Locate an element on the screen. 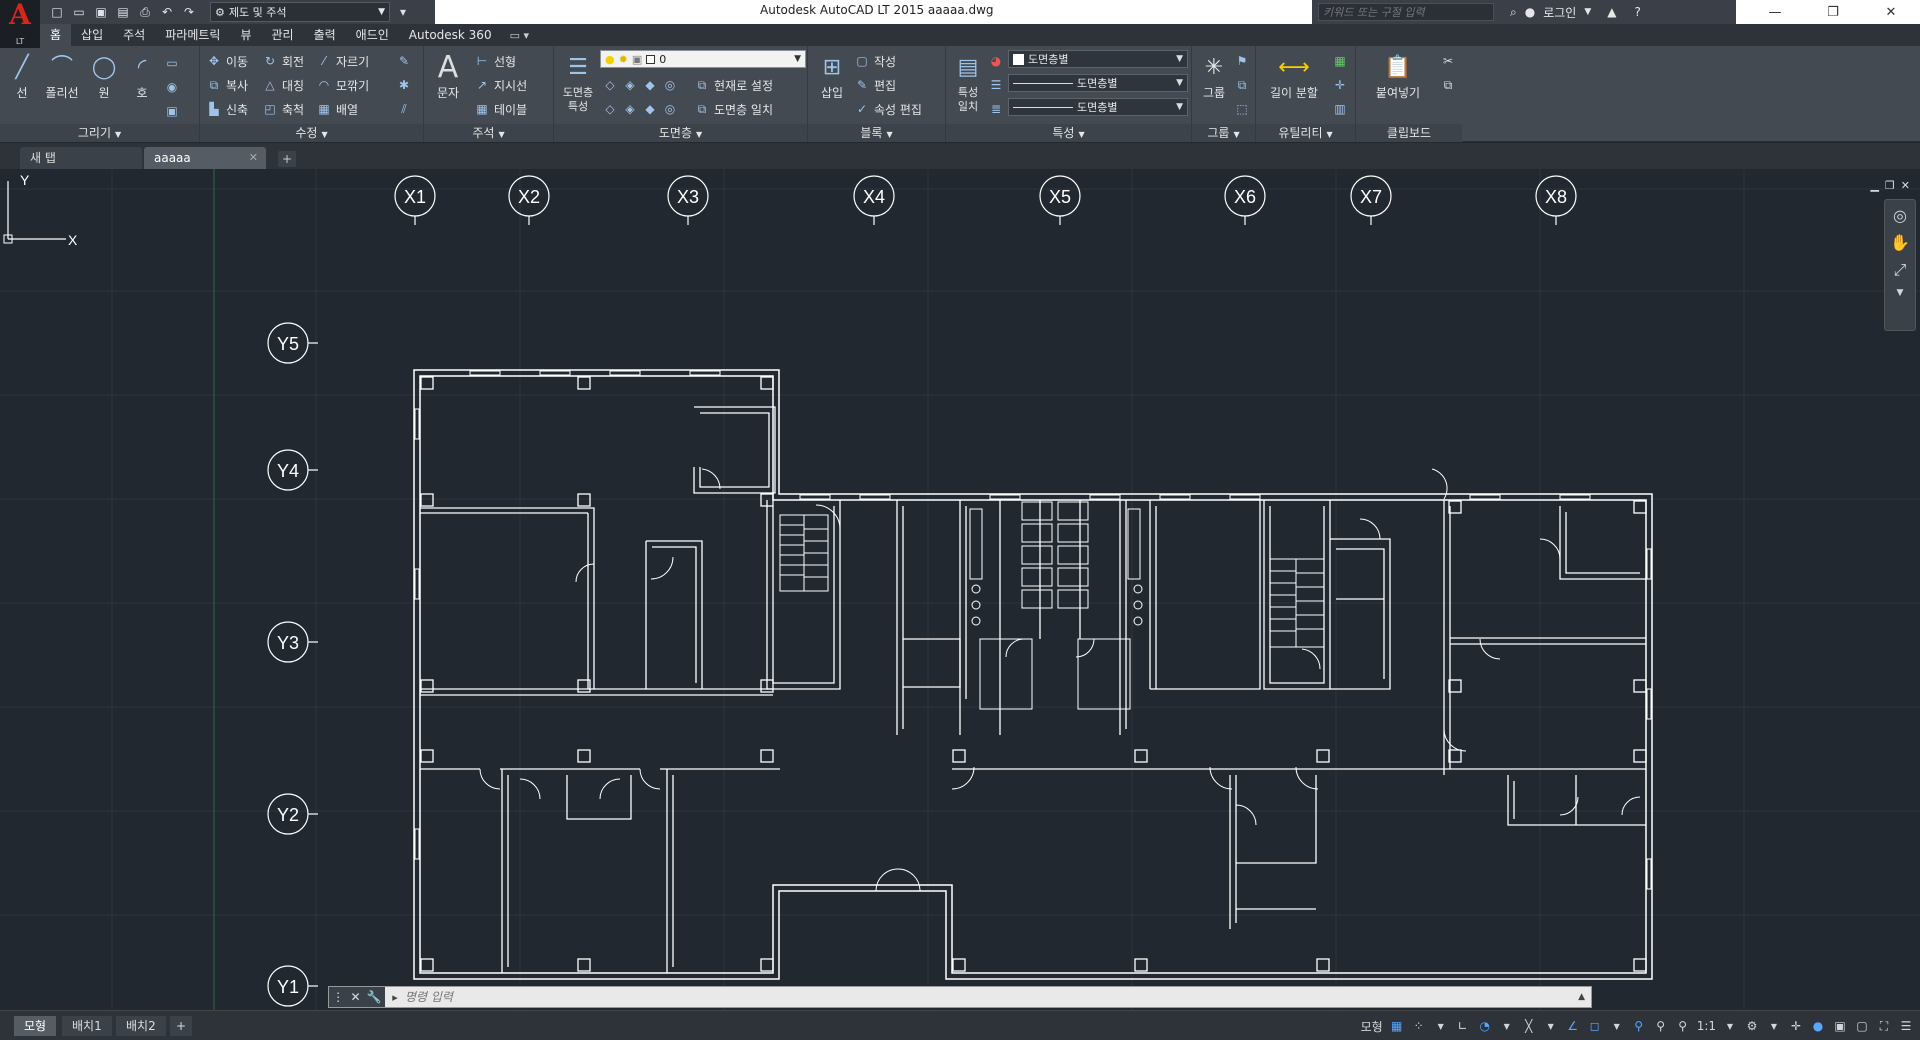 The width and height of the screenshot is (1920, 1040). id-point-icon: ✛ is located at coordinates (1340, 85).